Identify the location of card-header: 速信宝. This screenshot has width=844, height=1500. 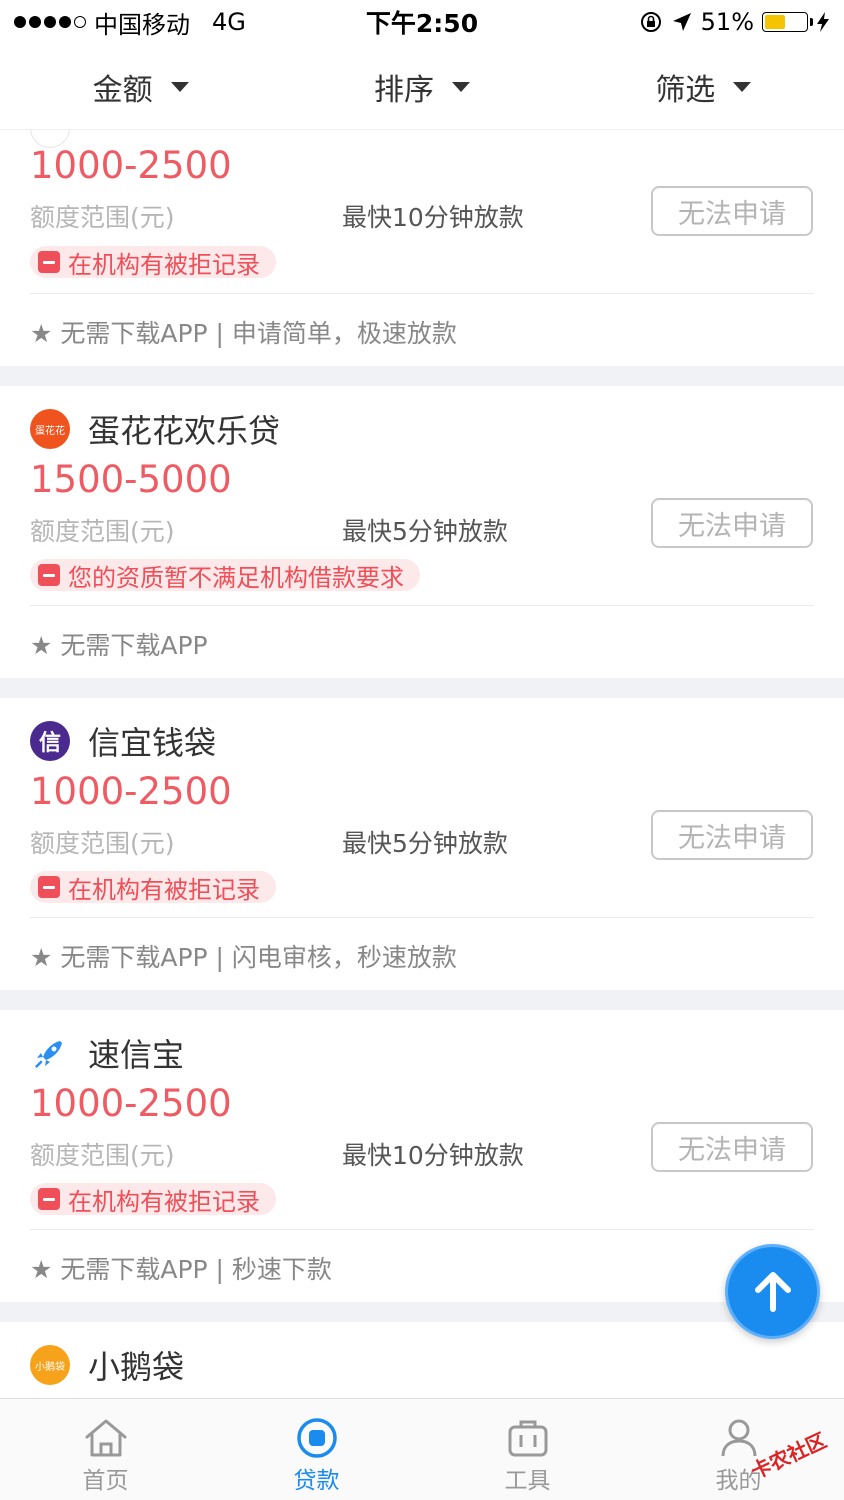
(107, 1053).